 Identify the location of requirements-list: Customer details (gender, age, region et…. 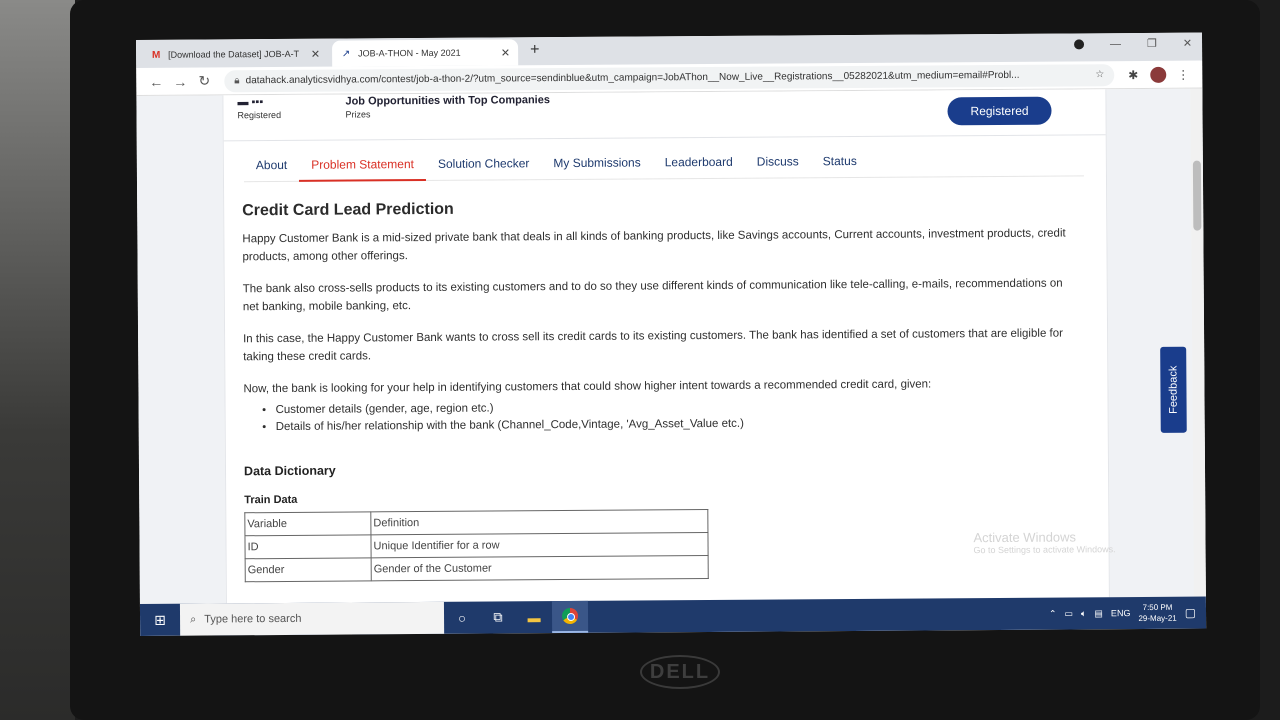
(675, 416).